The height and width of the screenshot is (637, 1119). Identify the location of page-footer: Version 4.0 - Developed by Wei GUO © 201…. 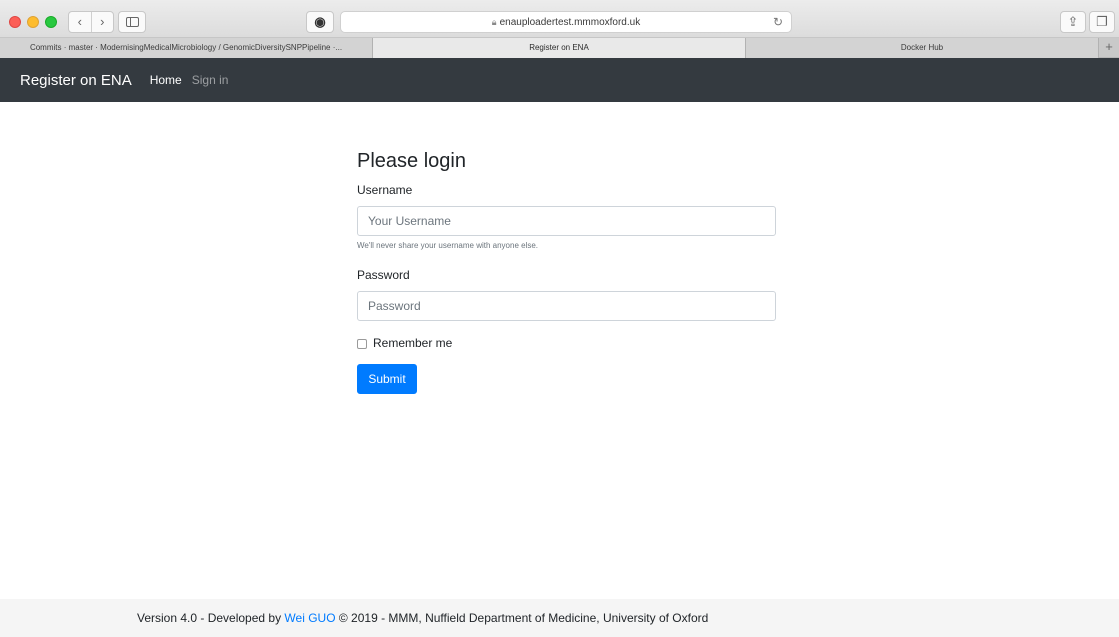
(559, 618).